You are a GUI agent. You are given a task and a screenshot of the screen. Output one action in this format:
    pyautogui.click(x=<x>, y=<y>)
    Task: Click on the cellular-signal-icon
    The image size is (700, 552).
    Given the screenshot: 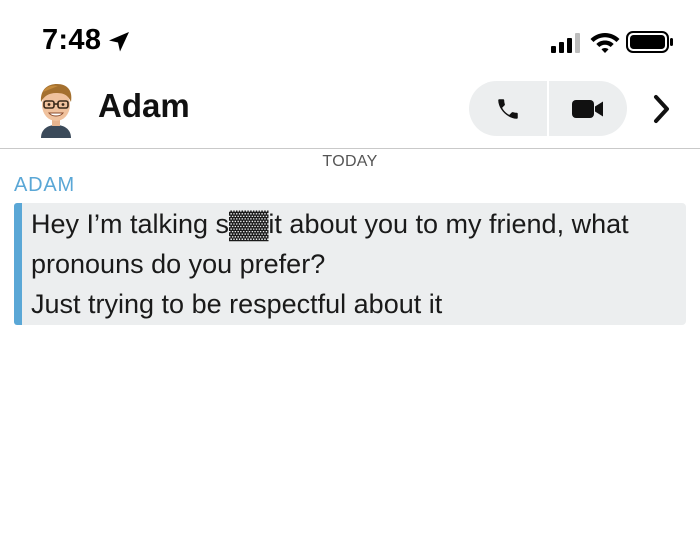 What is the action you would take?
    pyautogui.click(x=565, y=43)
    